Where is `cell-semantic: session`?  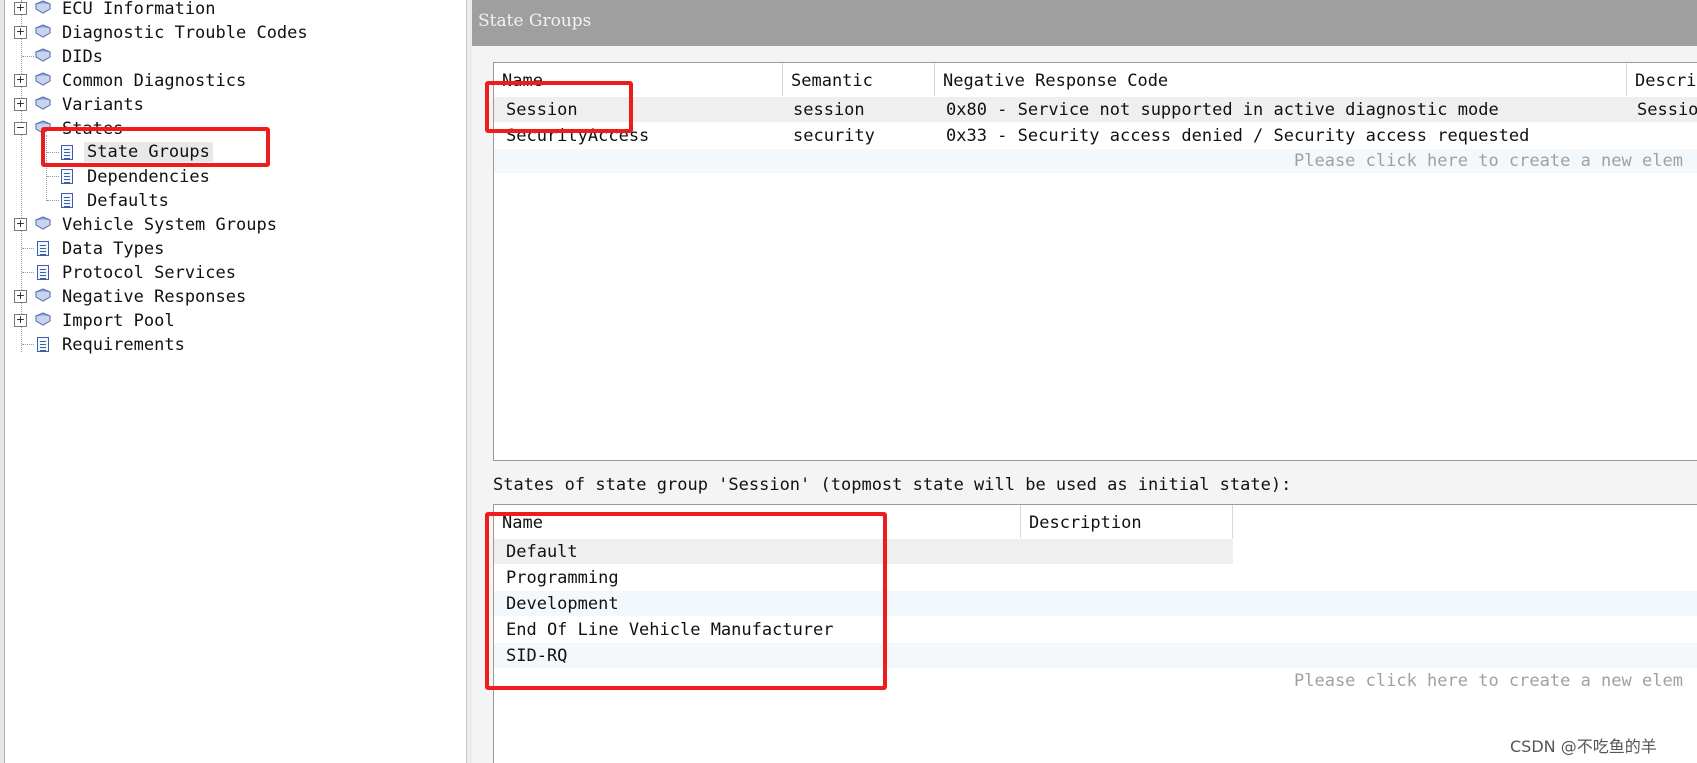
cell-semantic: session is located at coordinates (829, 110).